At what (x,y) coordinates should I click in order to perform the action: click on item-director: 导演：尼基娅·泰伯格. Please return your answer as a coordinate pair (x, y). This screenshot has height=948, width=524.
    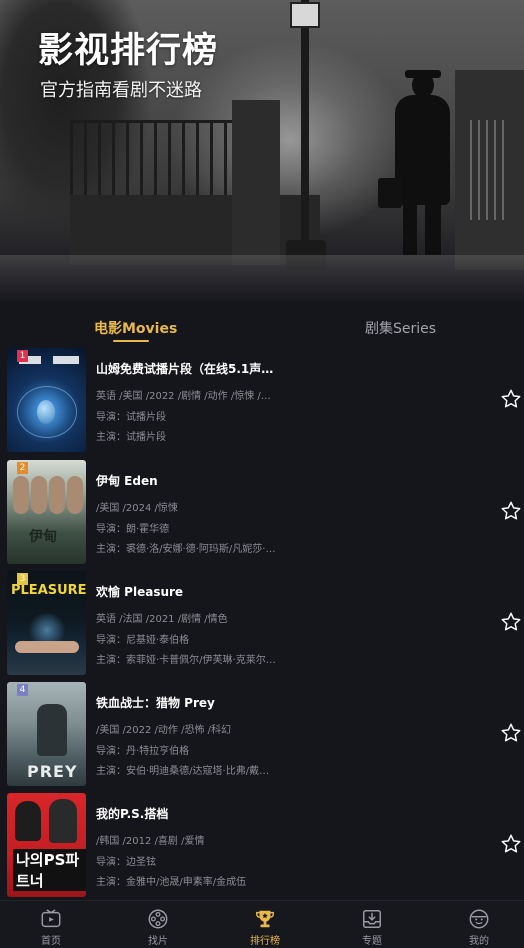
    Looking at the image, I should click on (143, 640).